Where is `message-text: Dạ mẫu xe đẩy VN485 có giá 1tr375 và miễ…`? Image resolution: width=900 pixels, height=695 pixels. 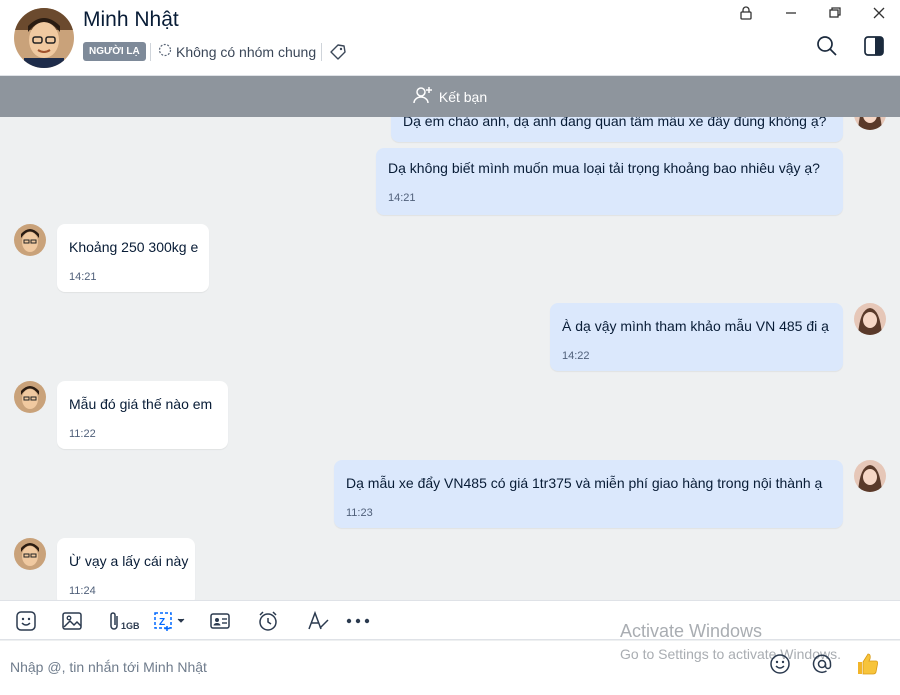
message-text: Dạ mẫu xe đẩy VN485 có giá 1tr375 và miễ… is located at coordinates (584, 483).